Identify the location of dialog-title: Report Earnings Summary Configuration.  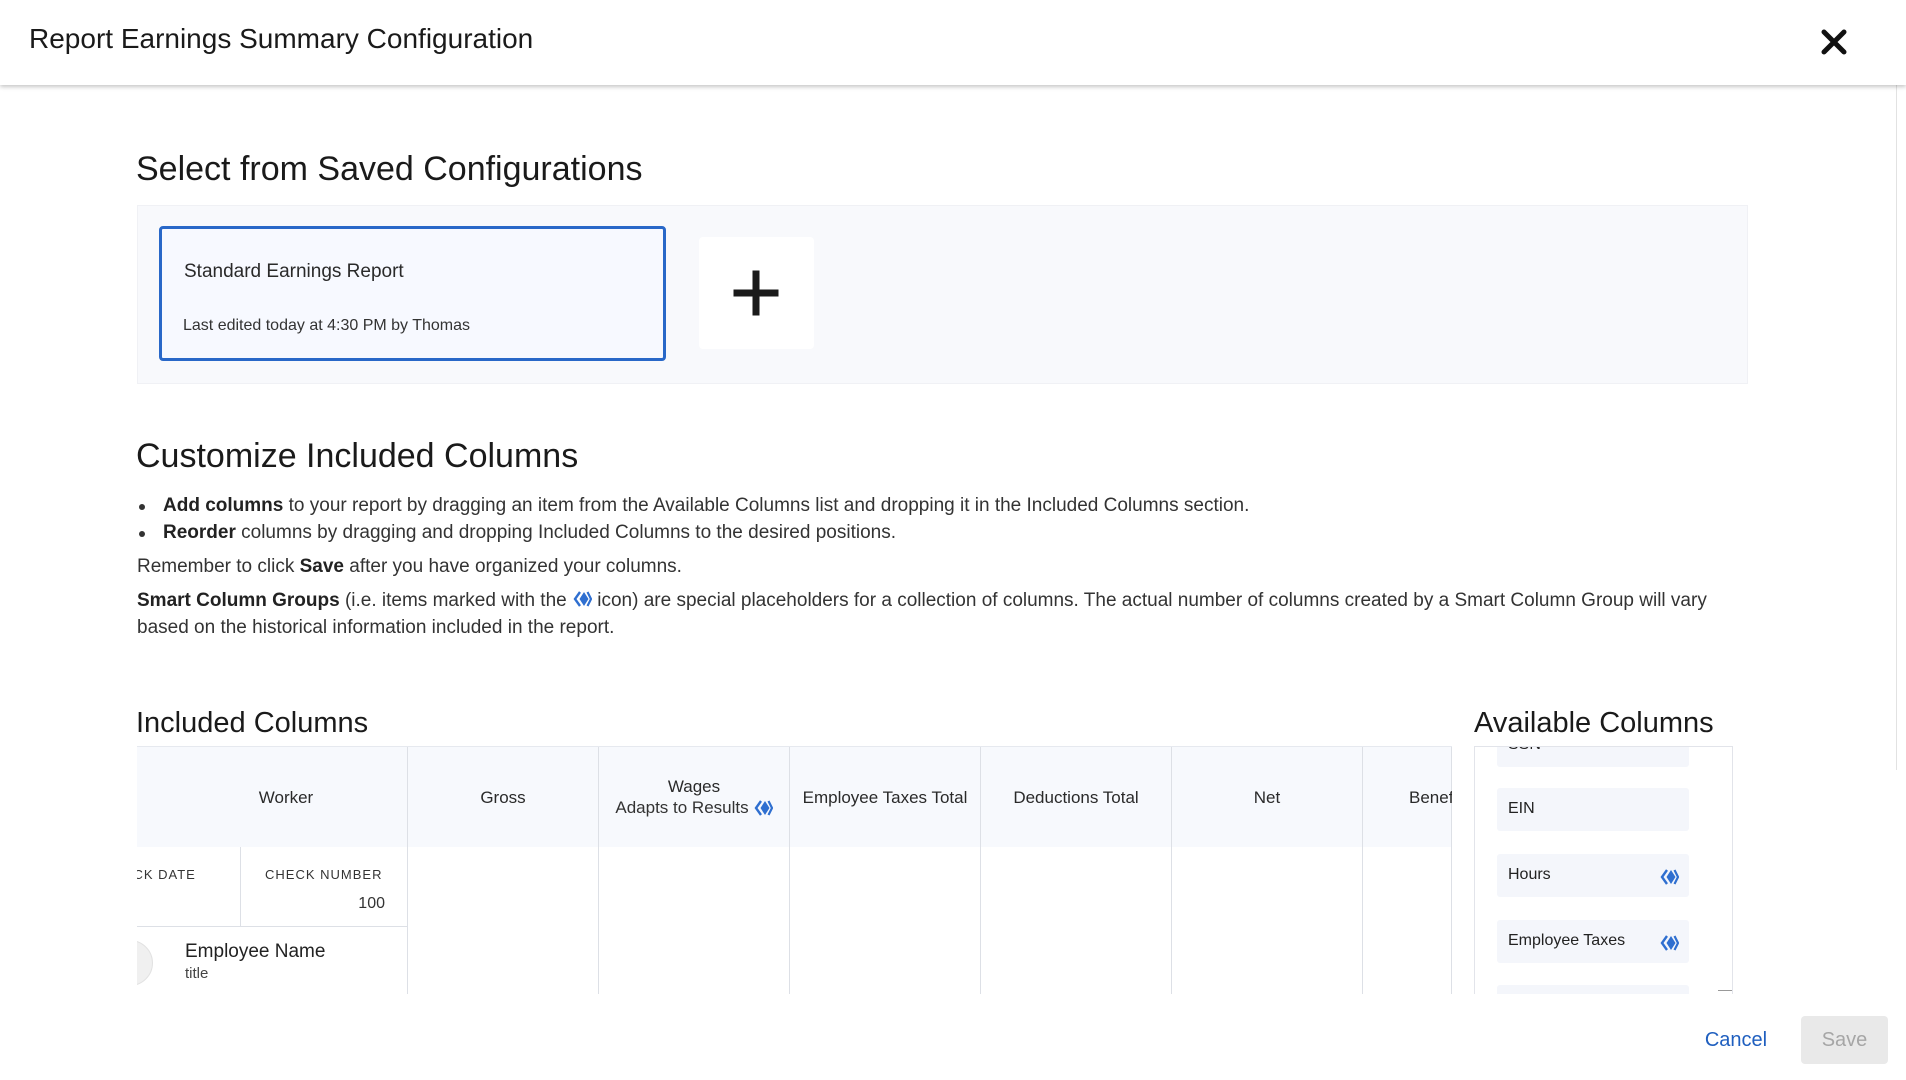
(281, 38).